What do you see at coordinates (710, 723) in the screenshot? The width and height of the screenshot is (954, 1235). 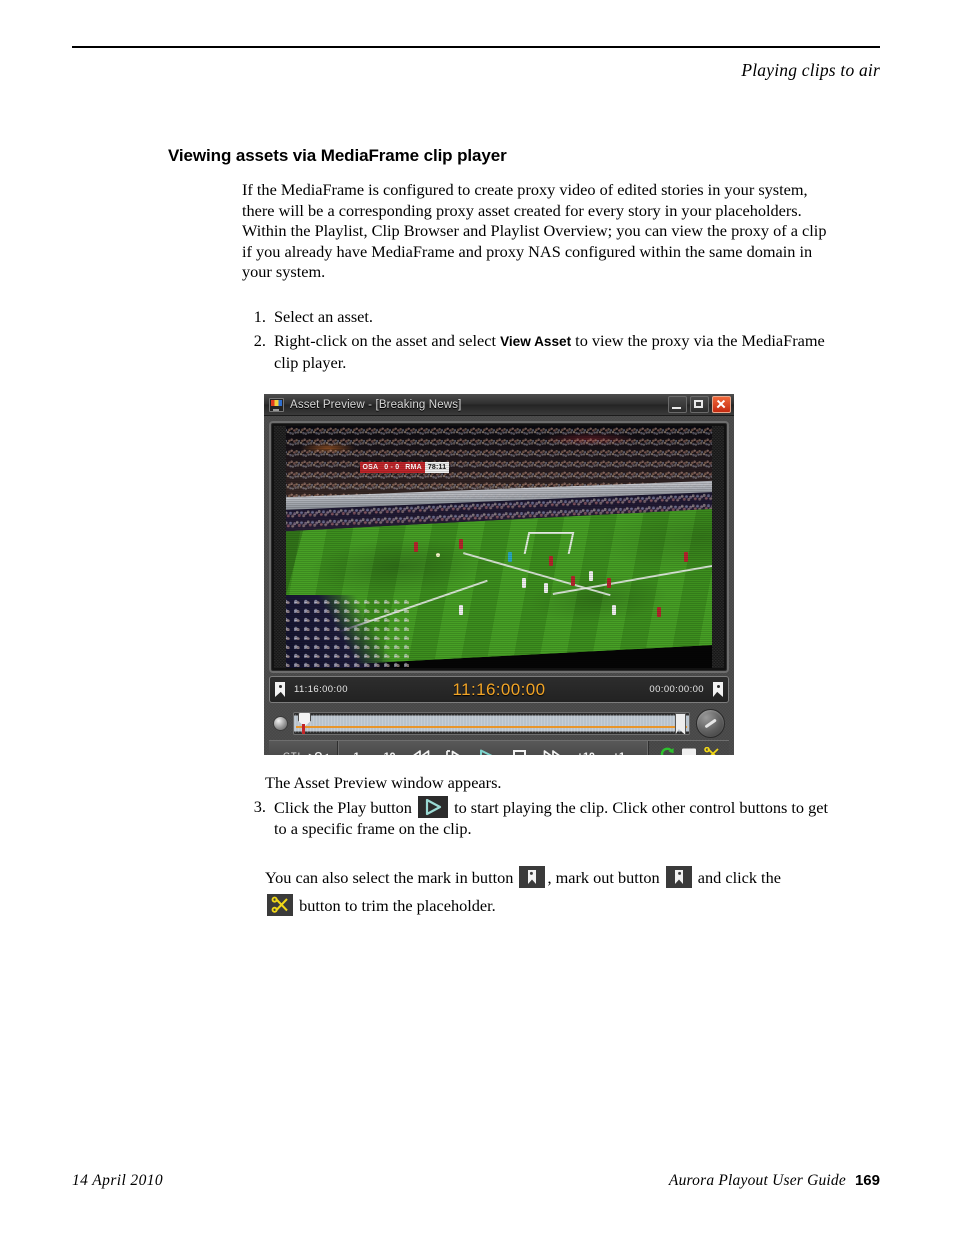 I see `jog-dial` at bounding box center [710, 723].